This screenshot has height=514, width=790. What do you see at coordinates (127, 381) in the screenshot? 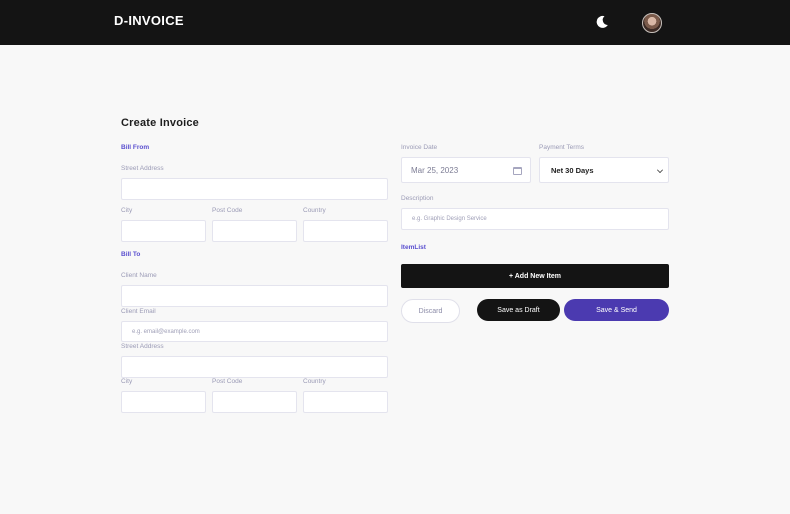
I see `to-city-label: City` at bounding box center [127, 381].